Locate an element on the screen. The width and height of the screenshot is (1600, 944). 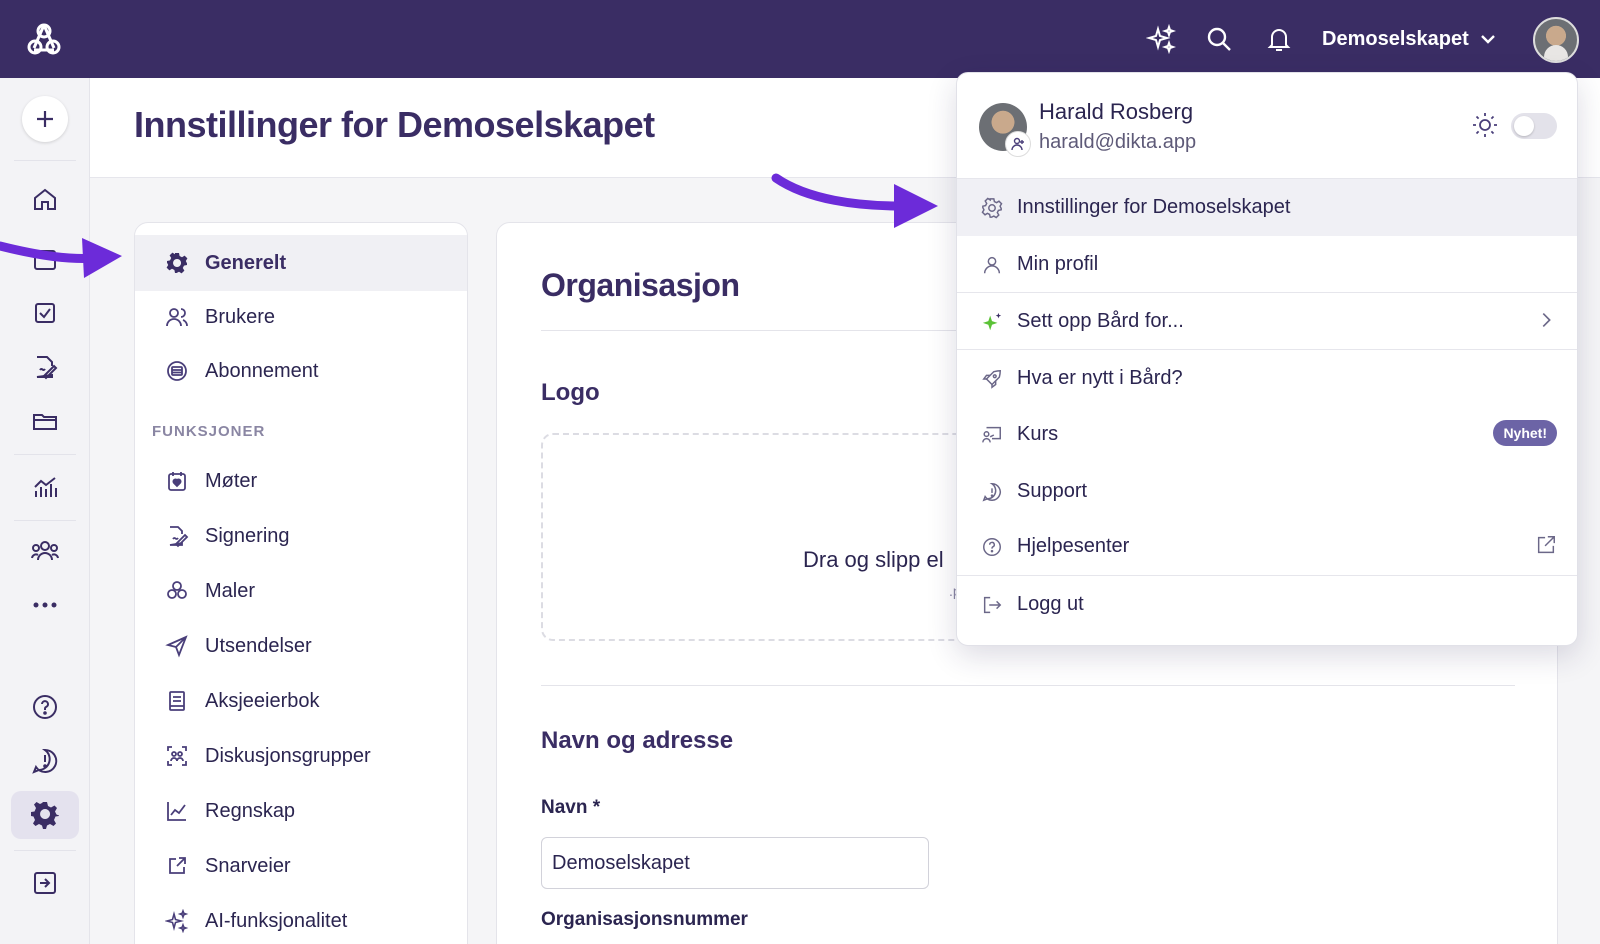
settings-nav-meetings: Møter is located at coordinates (301, 481).